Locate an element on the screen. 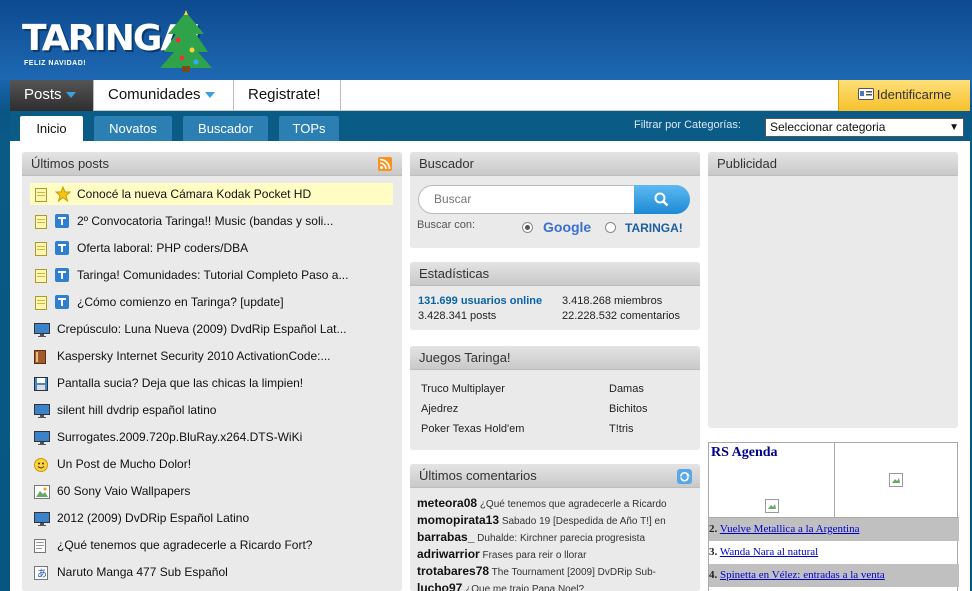 The height and width of the screenshot is (591, 972). comment-post: Frases para reir o llorar is located at coordinates (534, 555).